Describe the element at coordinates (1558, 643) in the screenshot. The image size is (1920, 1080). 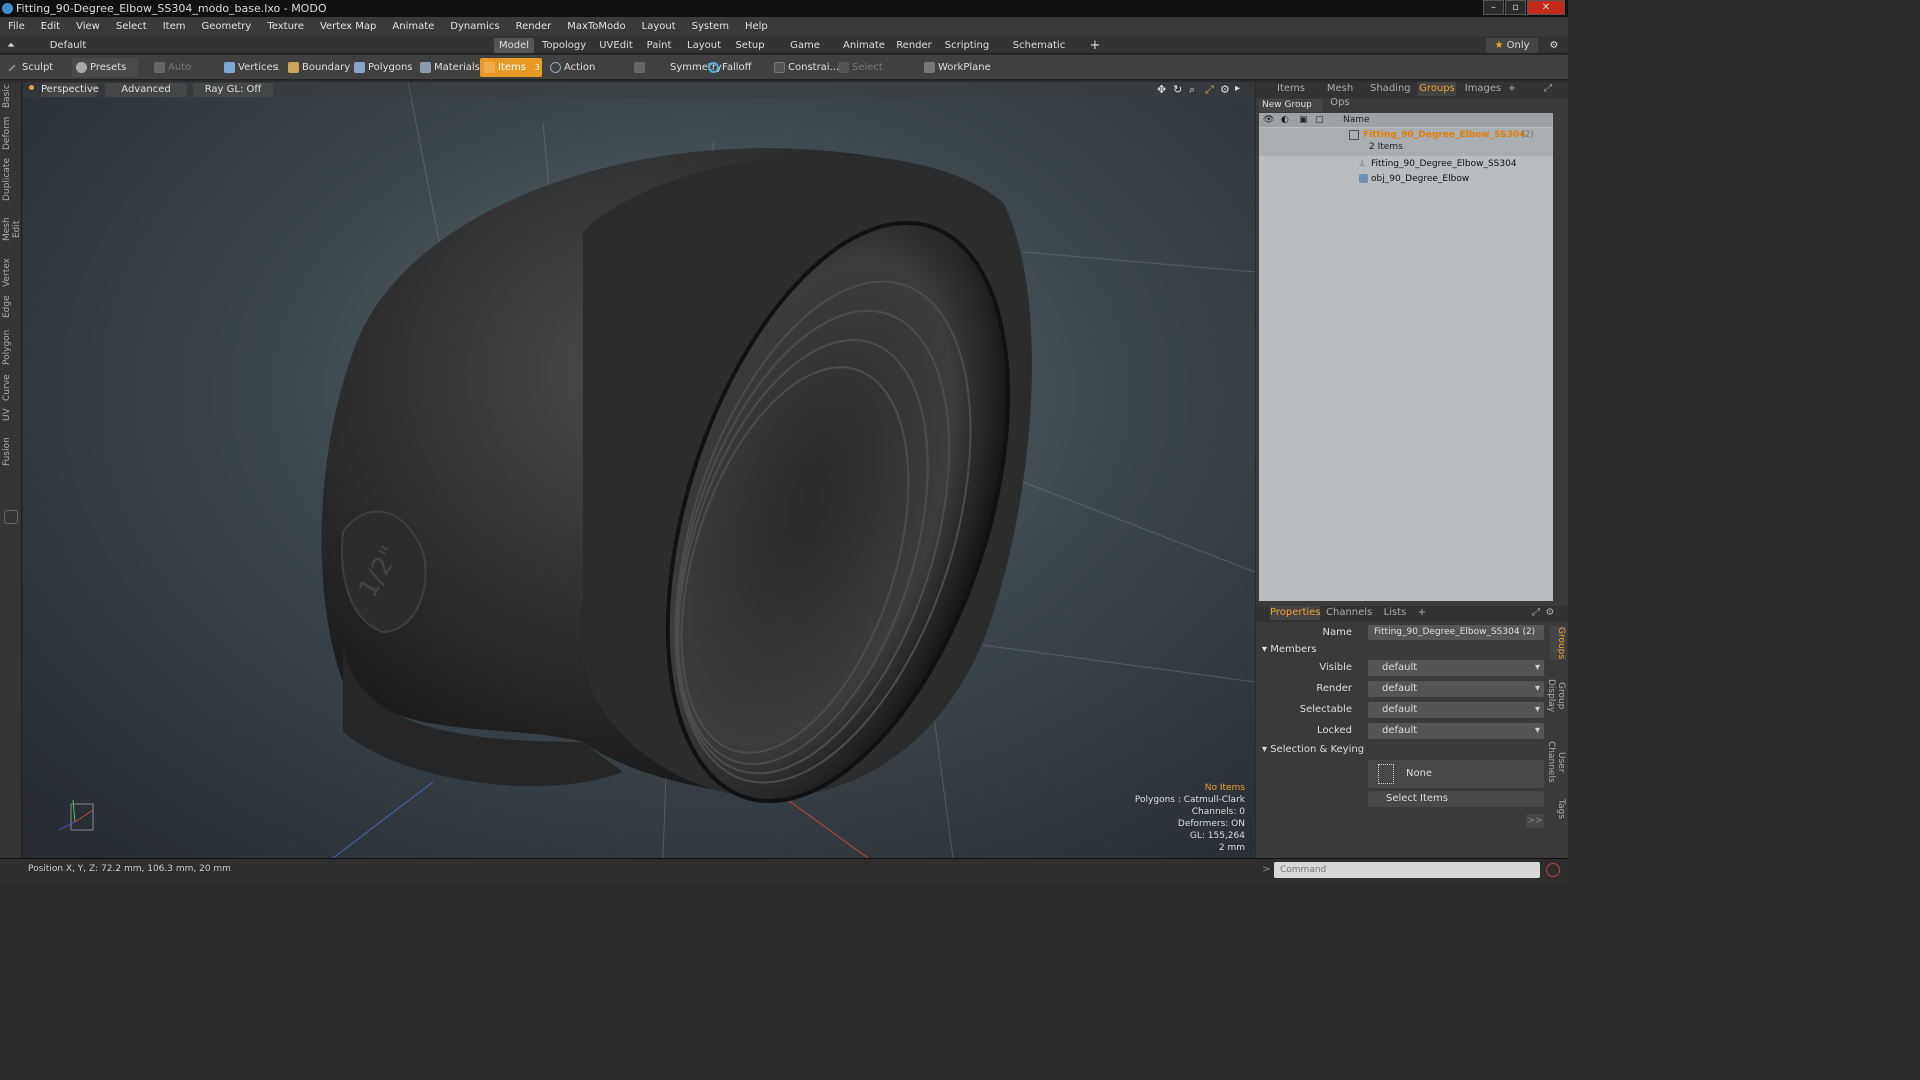
I see `side-tab-groups: Groups` at that location.